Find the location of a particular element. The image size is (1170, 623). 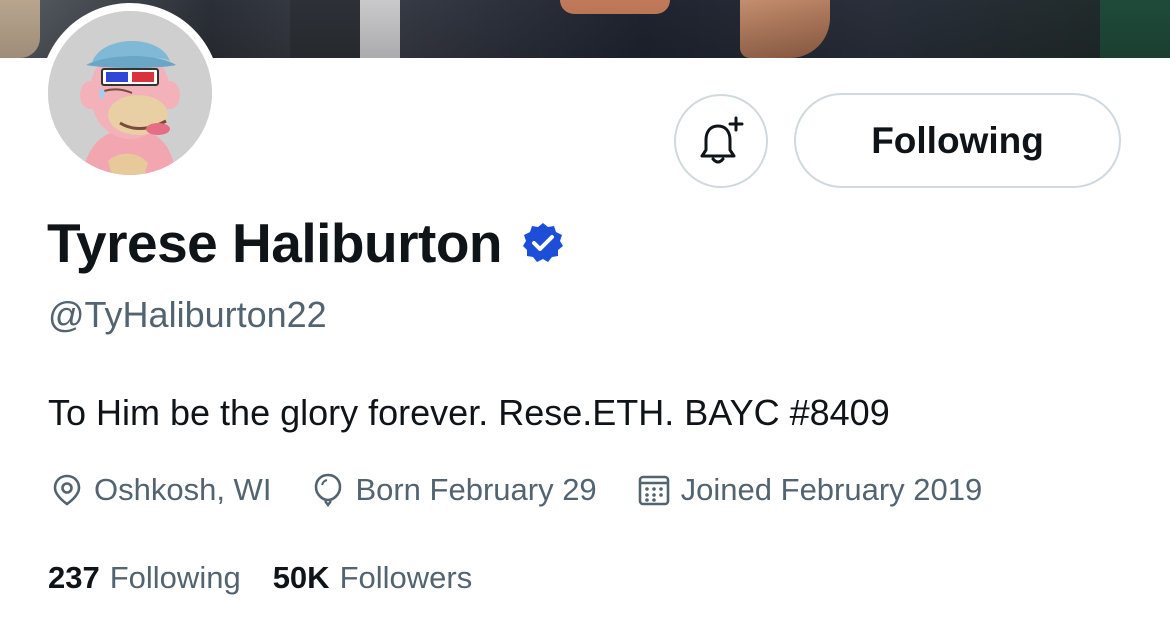

joined-text: Joined February 2019 is located at coordinates (831, 489).